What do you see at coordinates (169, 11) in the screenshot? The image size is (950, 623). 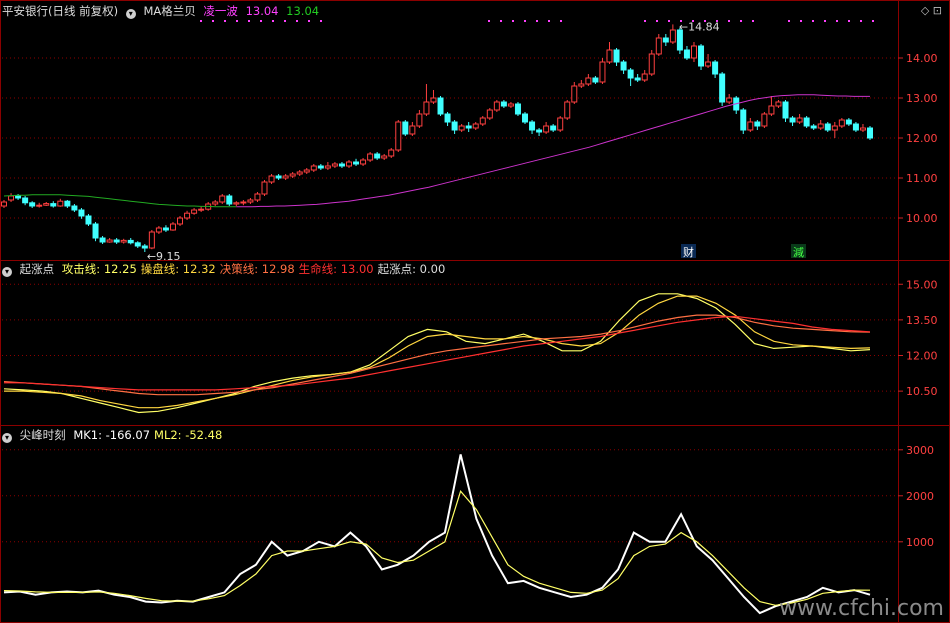 I see `indicator-name: MA格兰贝` at bounding box center [169, 11].